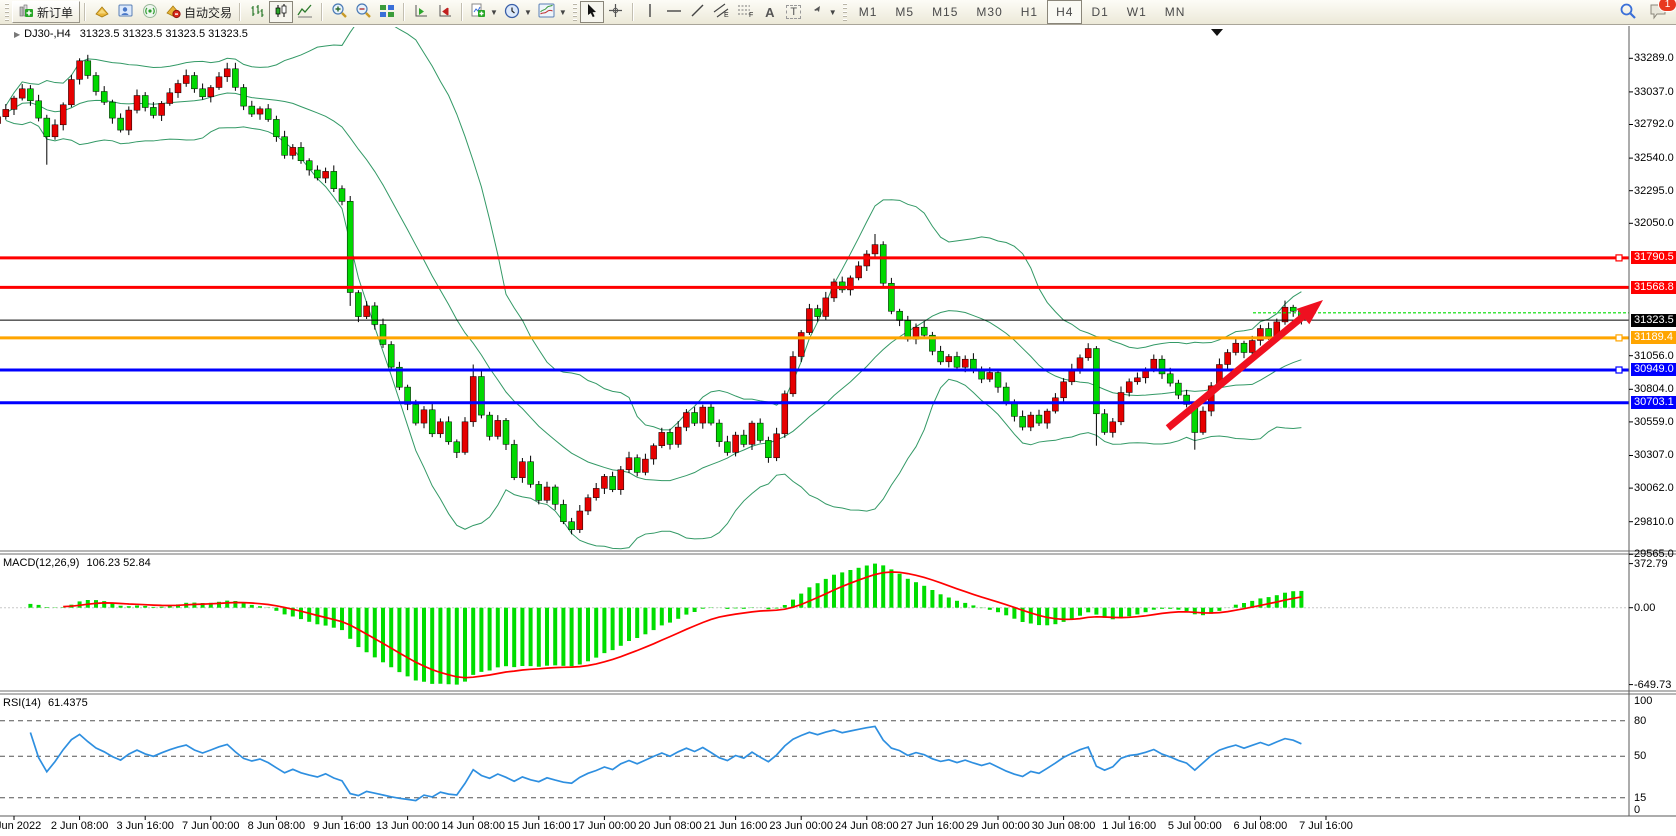  I want to click on horizontal-line-31790.5, so click(814, 258).